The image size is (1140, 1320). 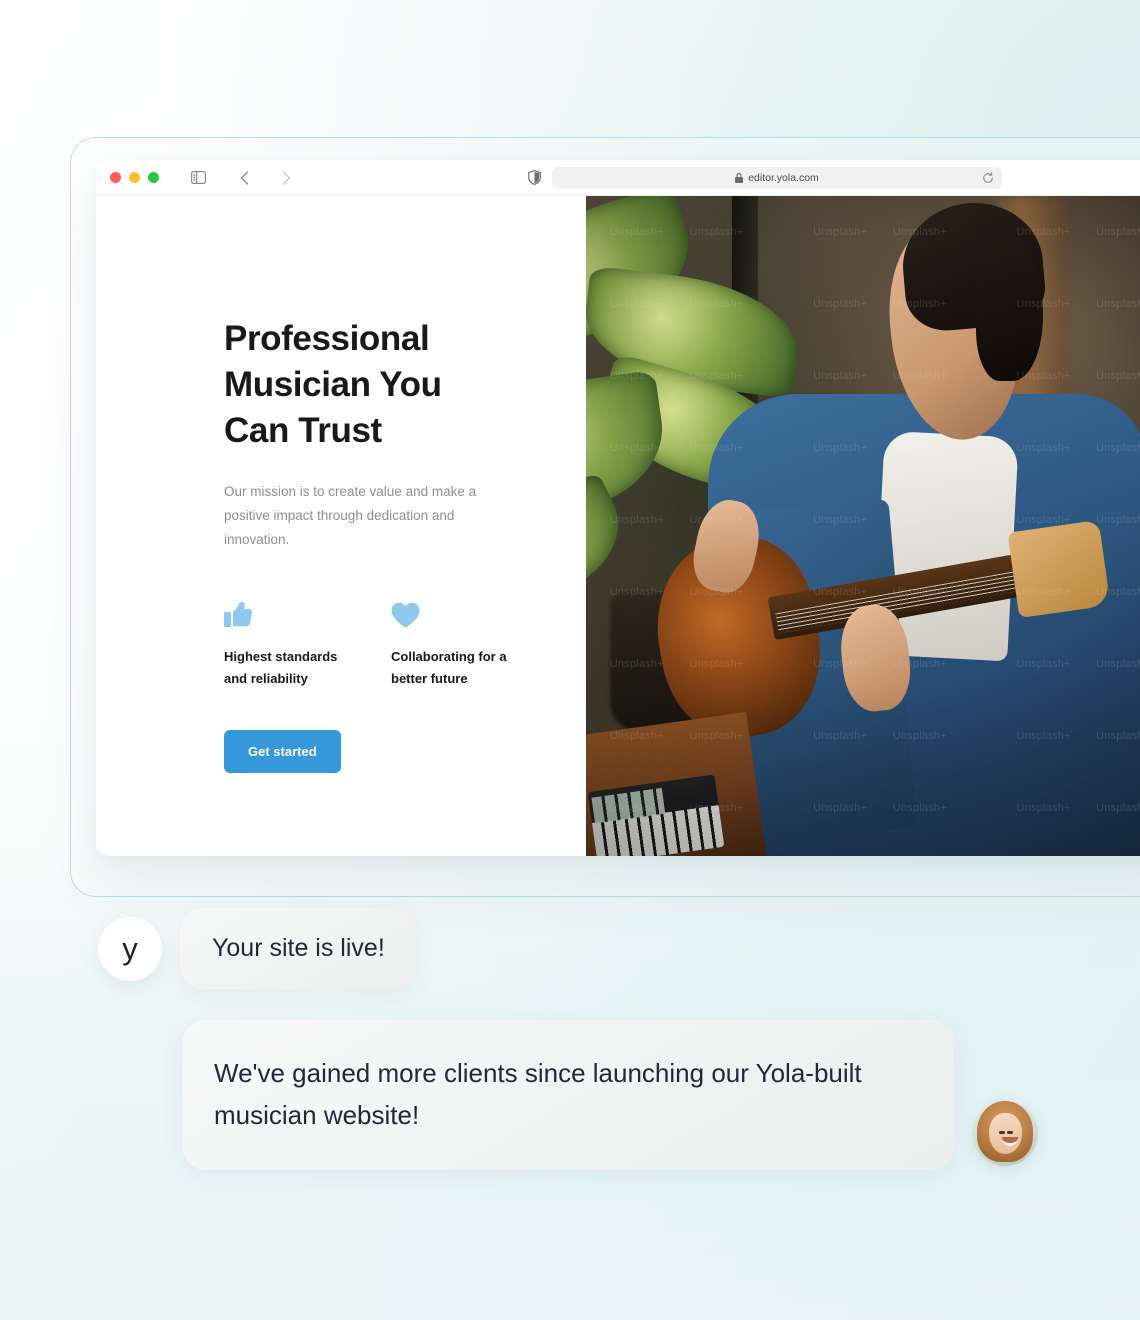 What do you see at coordinates (286, 178) in the screenshot?
I see `chevron-right-icon` at bounding box center [286, 178].